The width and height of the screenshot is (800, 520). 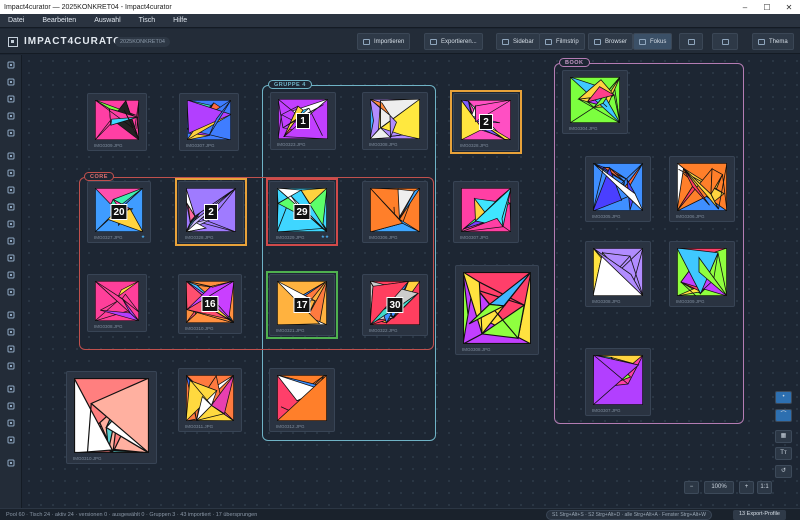 I want to click on file-name: IMG0312.JPG, so click(x=290, y=426).